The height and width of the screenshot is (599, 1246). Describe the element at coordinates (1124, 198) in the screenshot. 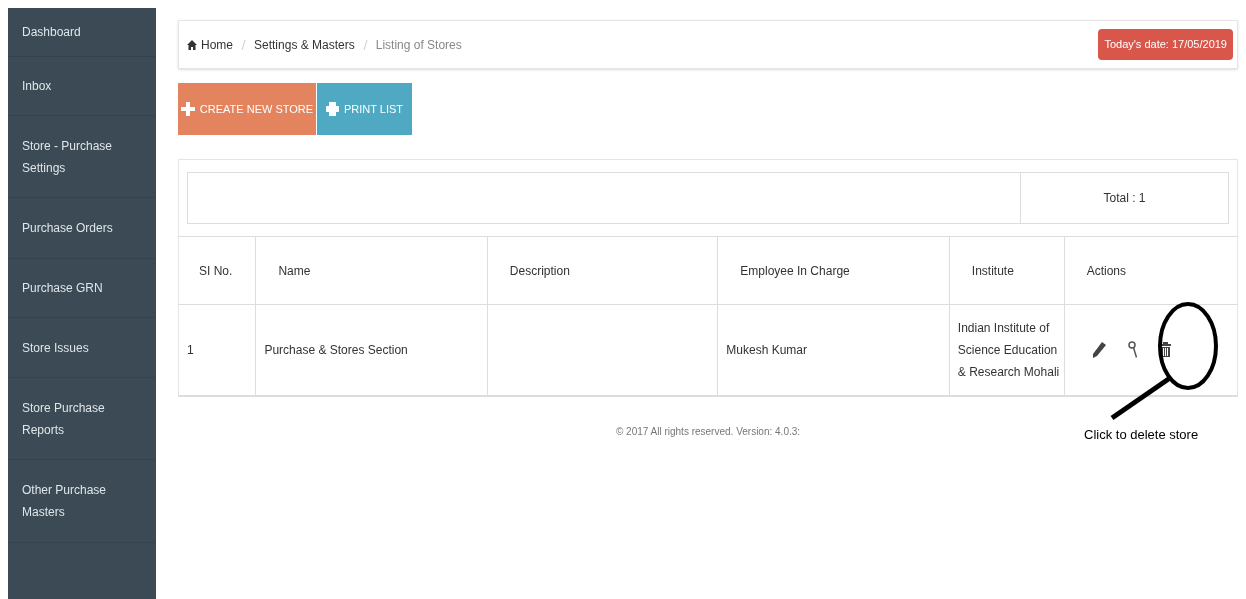

I see `total-count: Total : 1` at that location.